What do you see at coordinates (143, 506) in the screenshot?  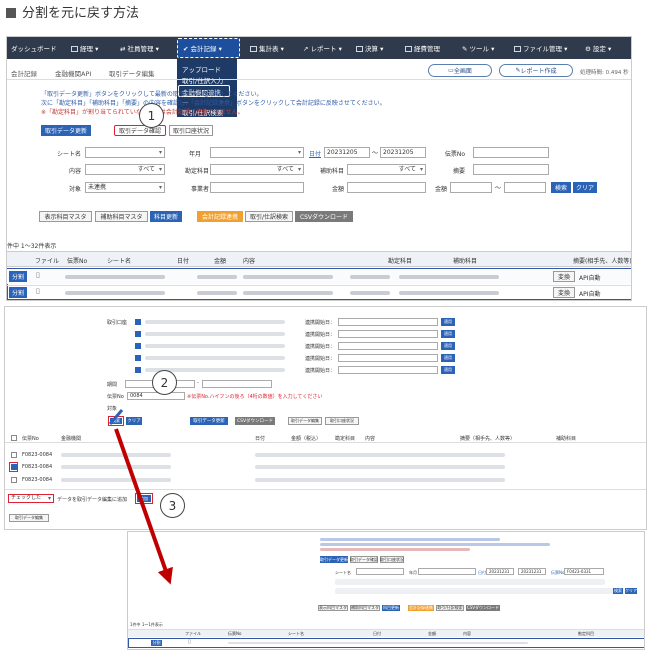 I see `red-arrow` at bounding box center [143, 506].